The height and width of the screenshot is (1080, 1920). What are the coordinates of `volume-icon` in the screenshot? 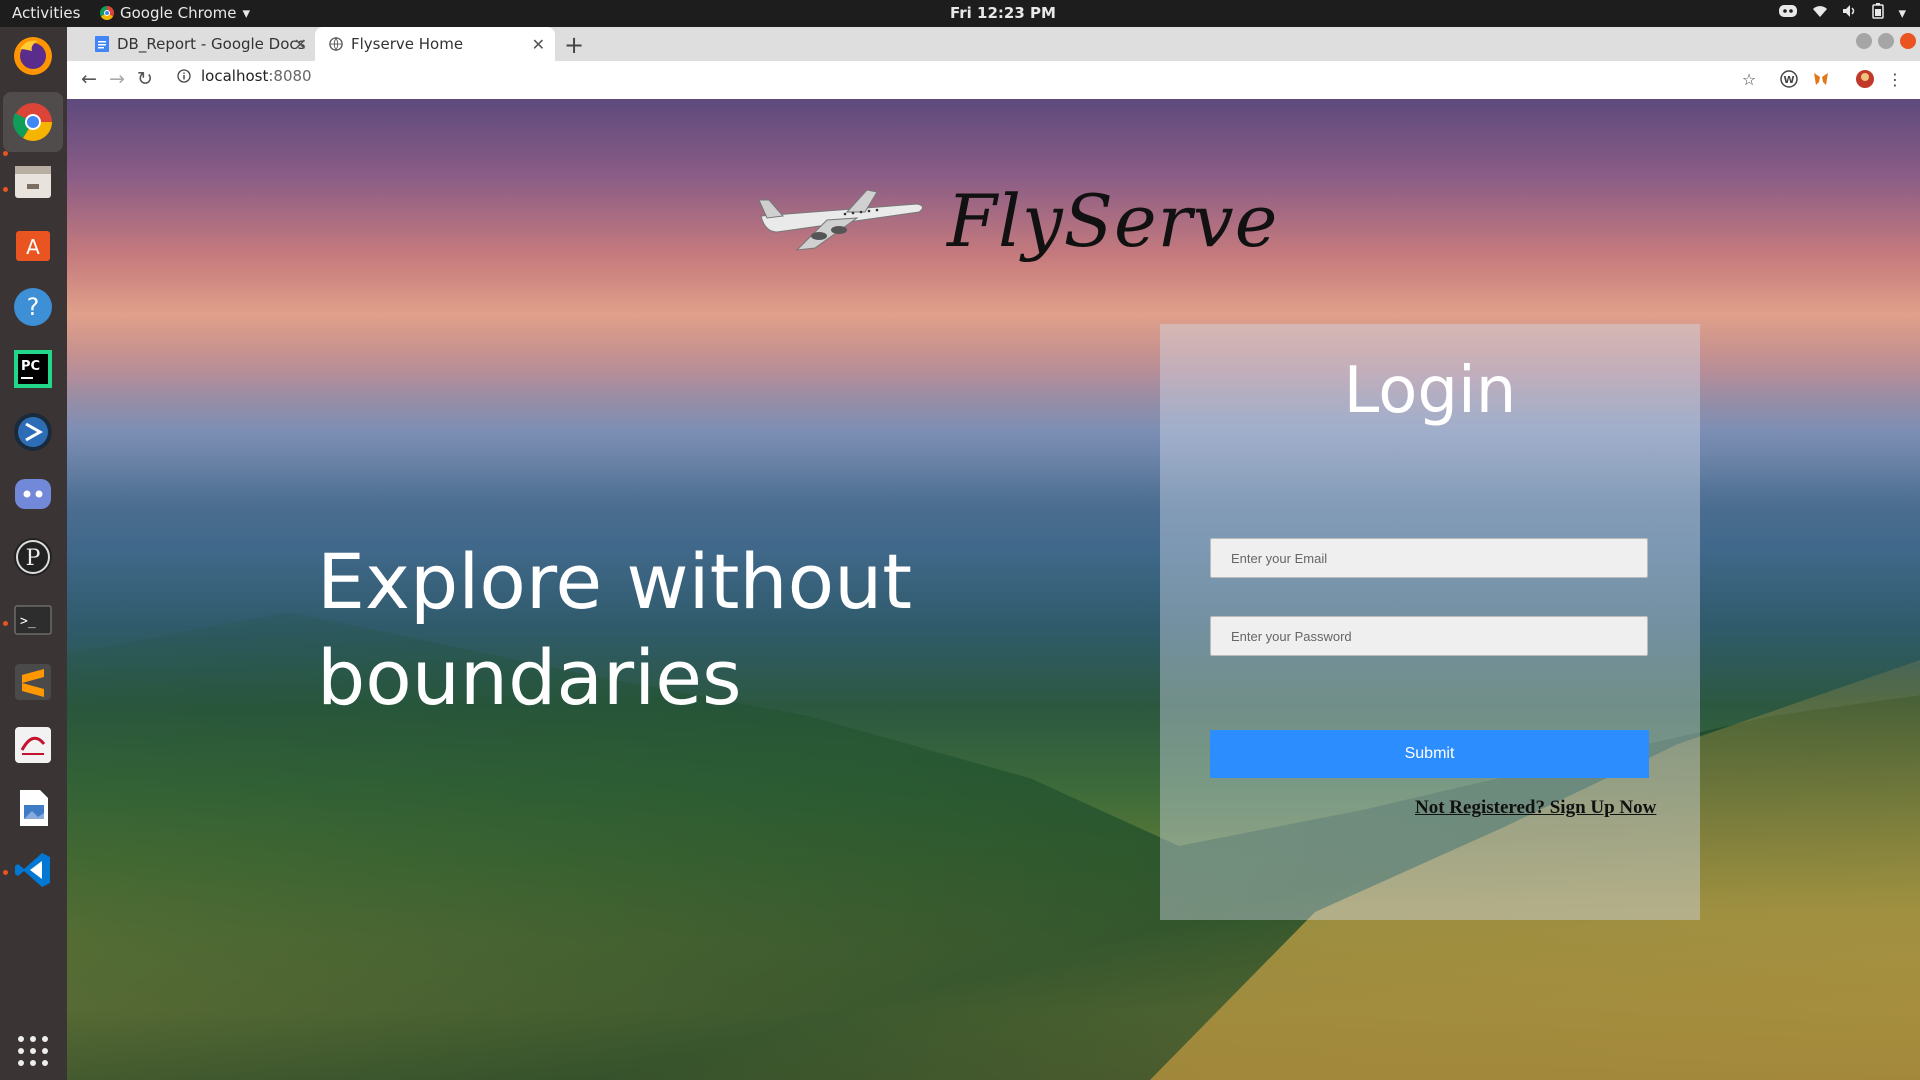 It's located at (1850, 13).